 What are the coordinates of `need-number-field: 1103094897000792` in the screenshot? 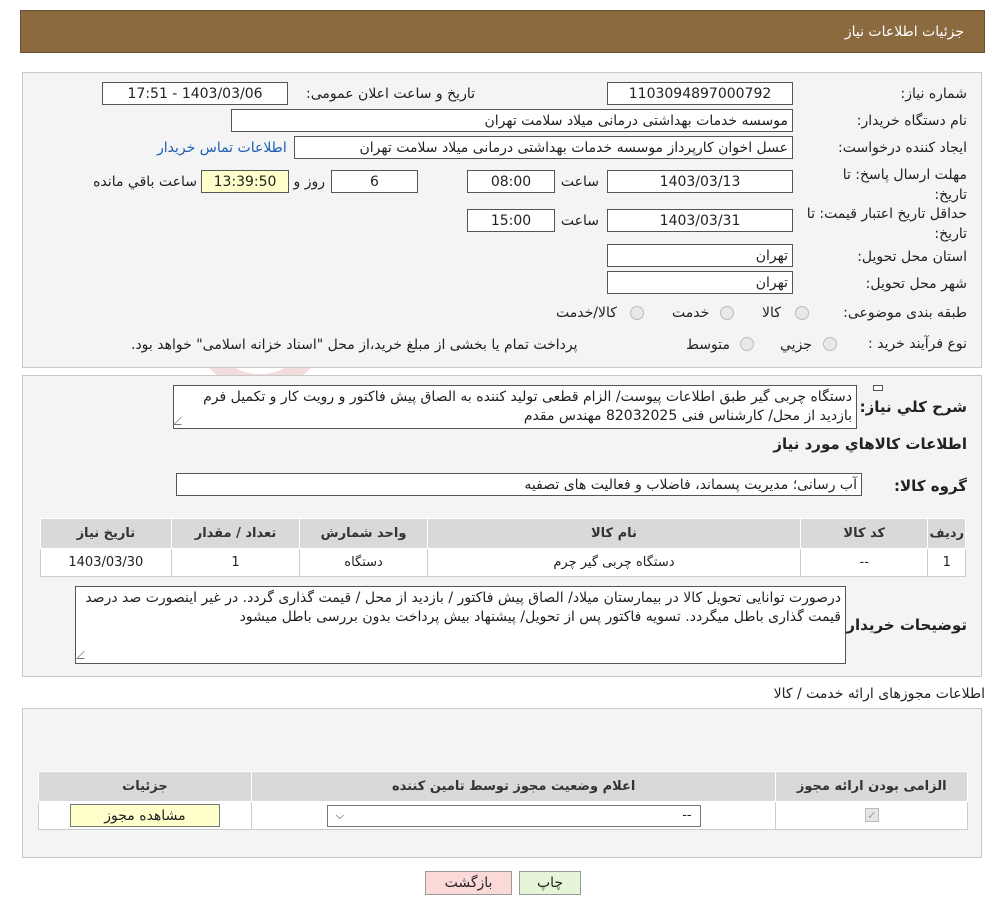 It's located at (700, 93).